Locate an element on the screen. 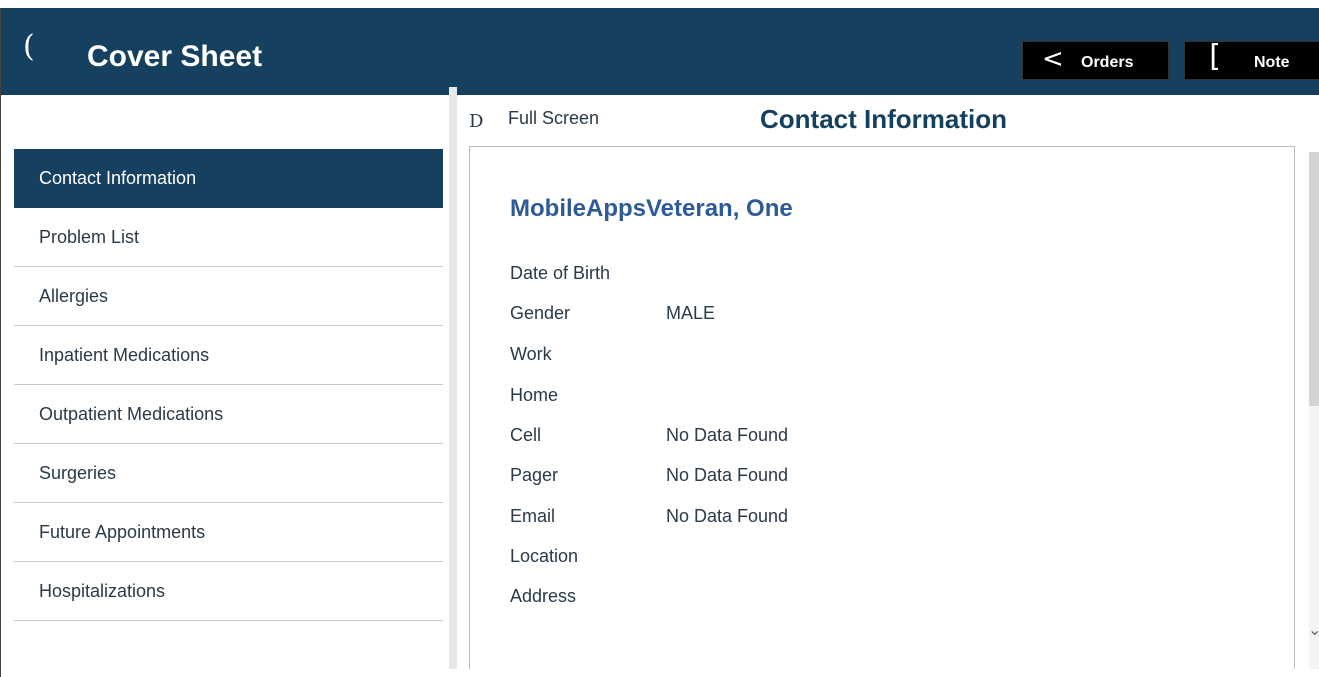 The image size is (1319, 677). sidebar-item-surgeries: Surgeries is located at coordinates (228, 473).